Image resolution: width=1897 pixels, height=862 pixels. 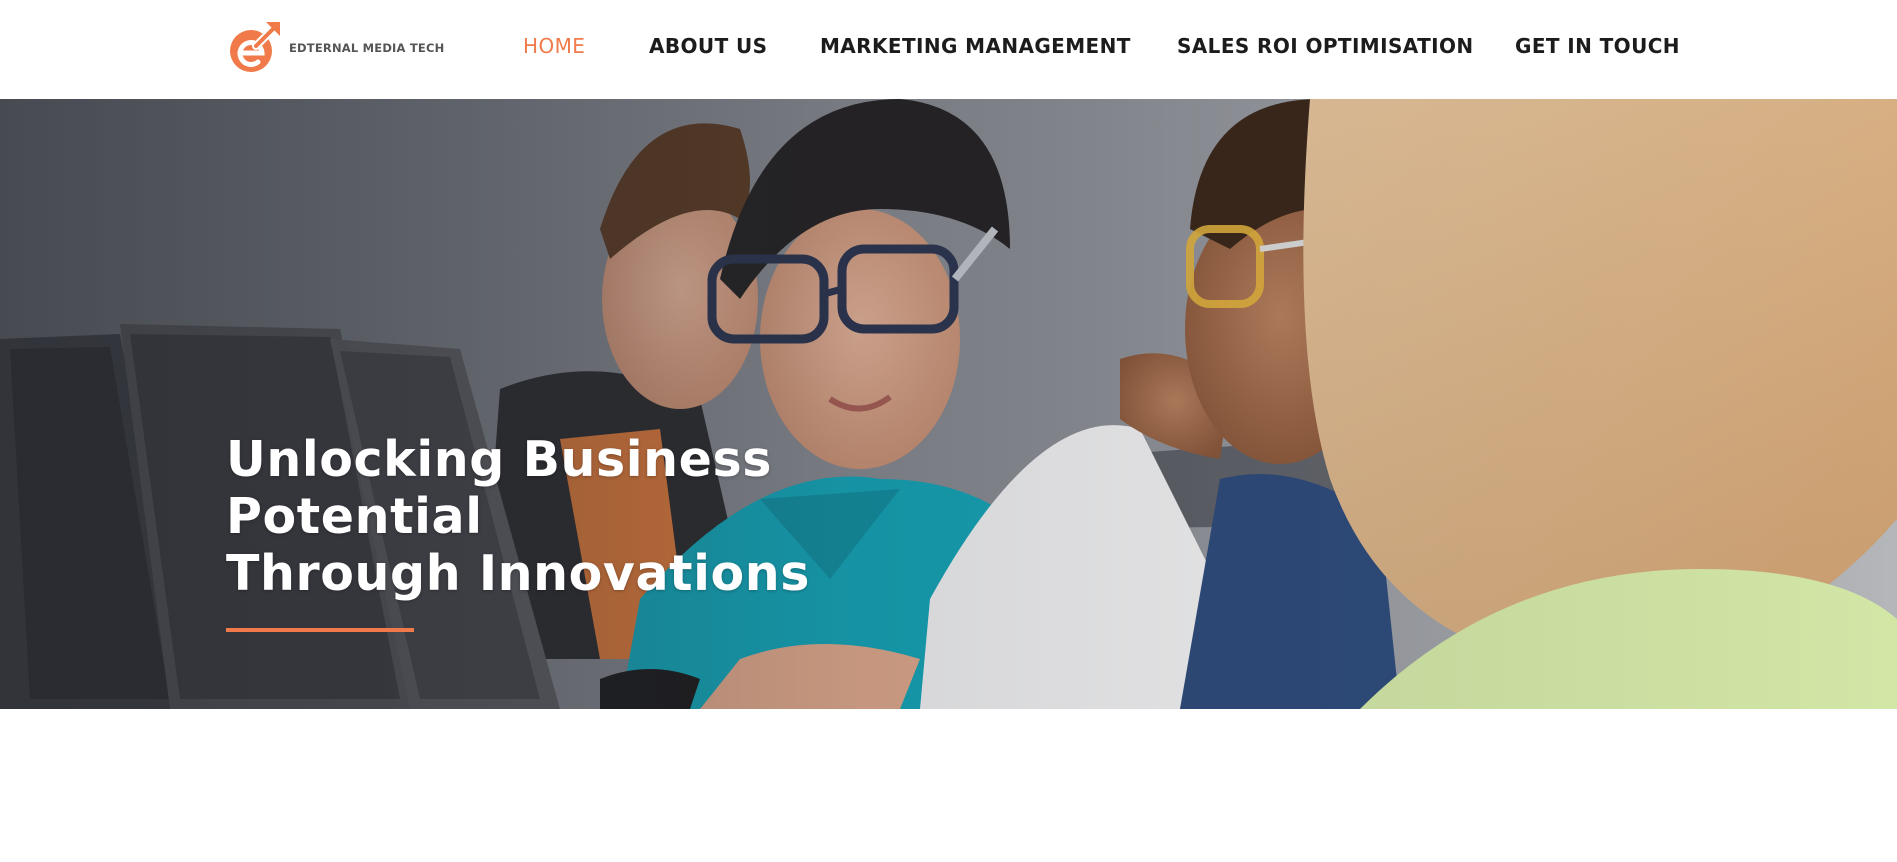 I want to click on nav-get-in-touch: GET IN TOUCH, so click(x=1597, y=46).